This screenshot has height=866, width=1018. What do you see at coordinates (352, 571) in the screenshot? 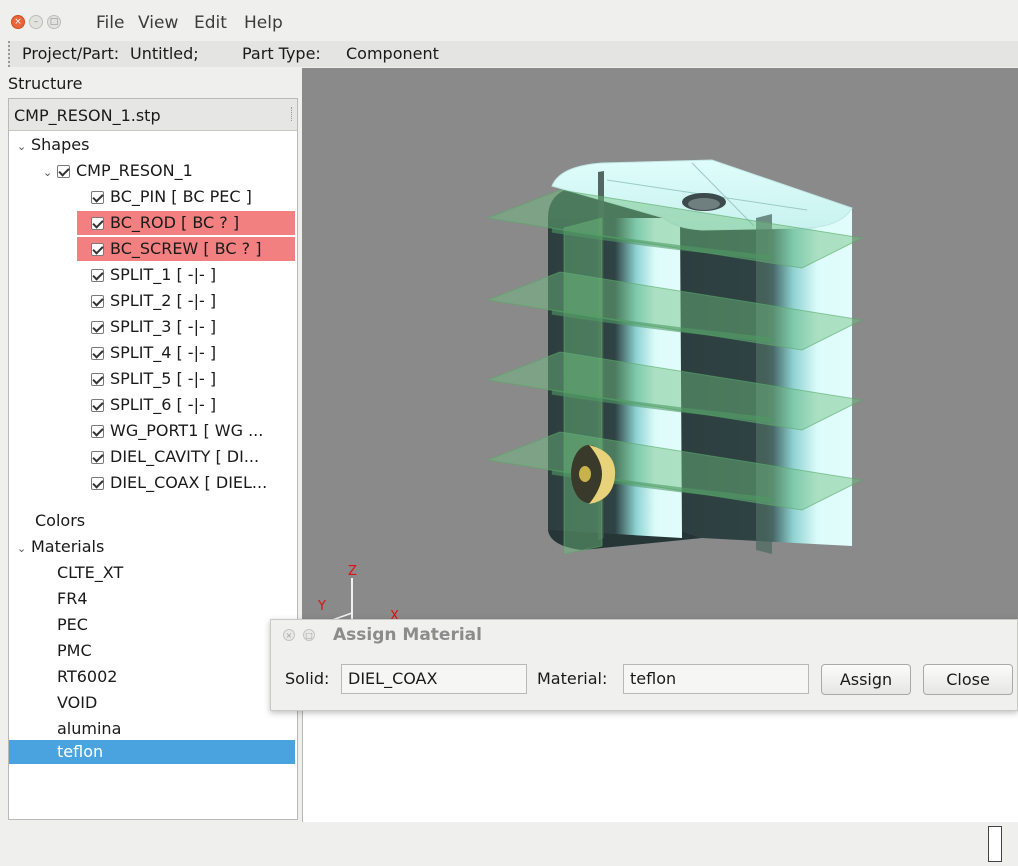
I see `axis-z-label: Z` at bounding box center [352, 571].